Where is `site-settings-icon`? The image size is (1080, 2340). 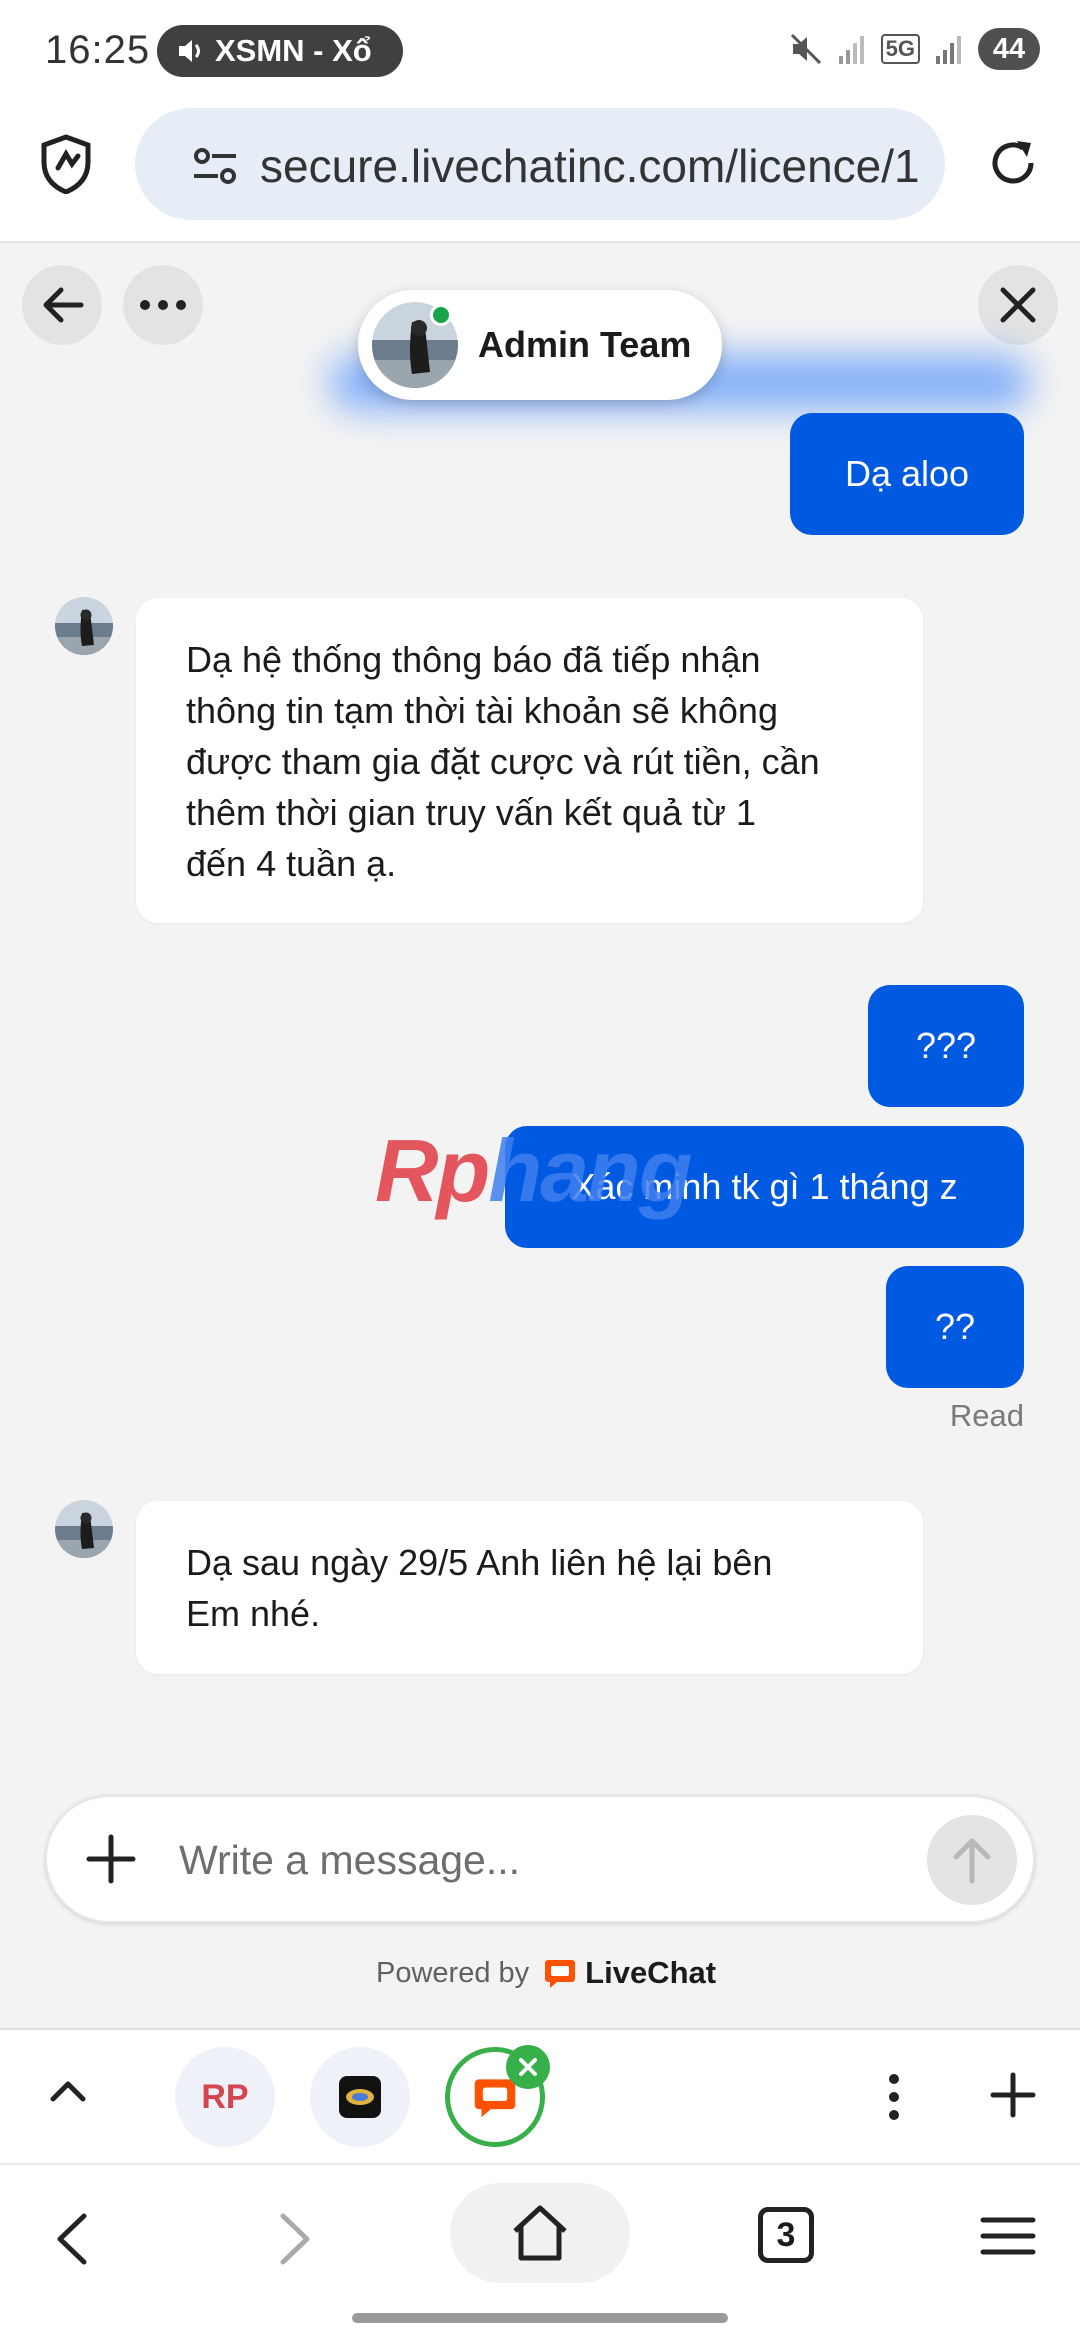 site-settings-icon is located at coordinates (215, 166).